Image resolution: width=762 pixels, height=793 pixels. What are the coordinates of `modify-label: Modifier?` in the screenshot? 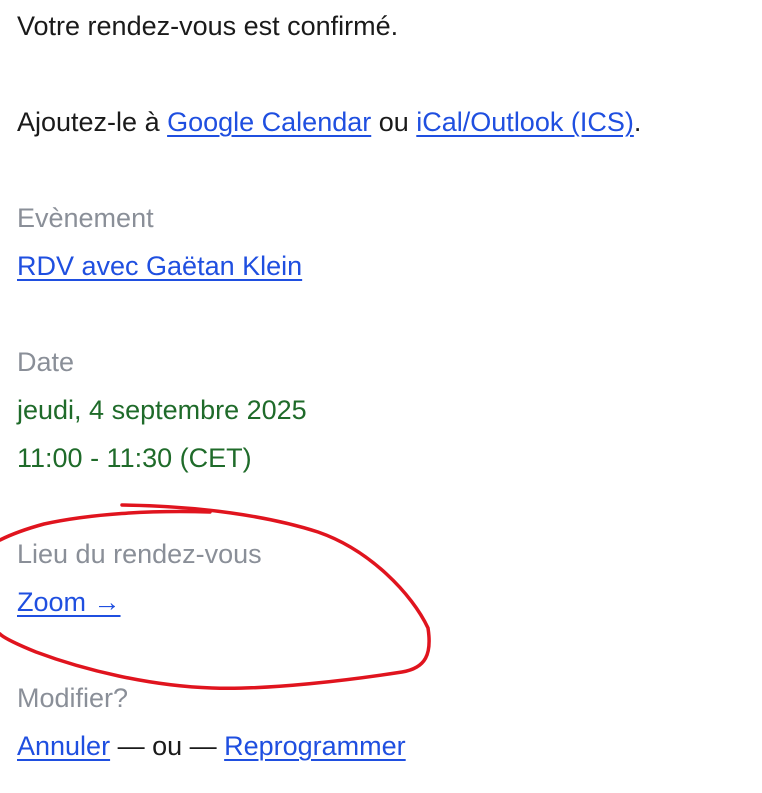 It's located at (73, 698).